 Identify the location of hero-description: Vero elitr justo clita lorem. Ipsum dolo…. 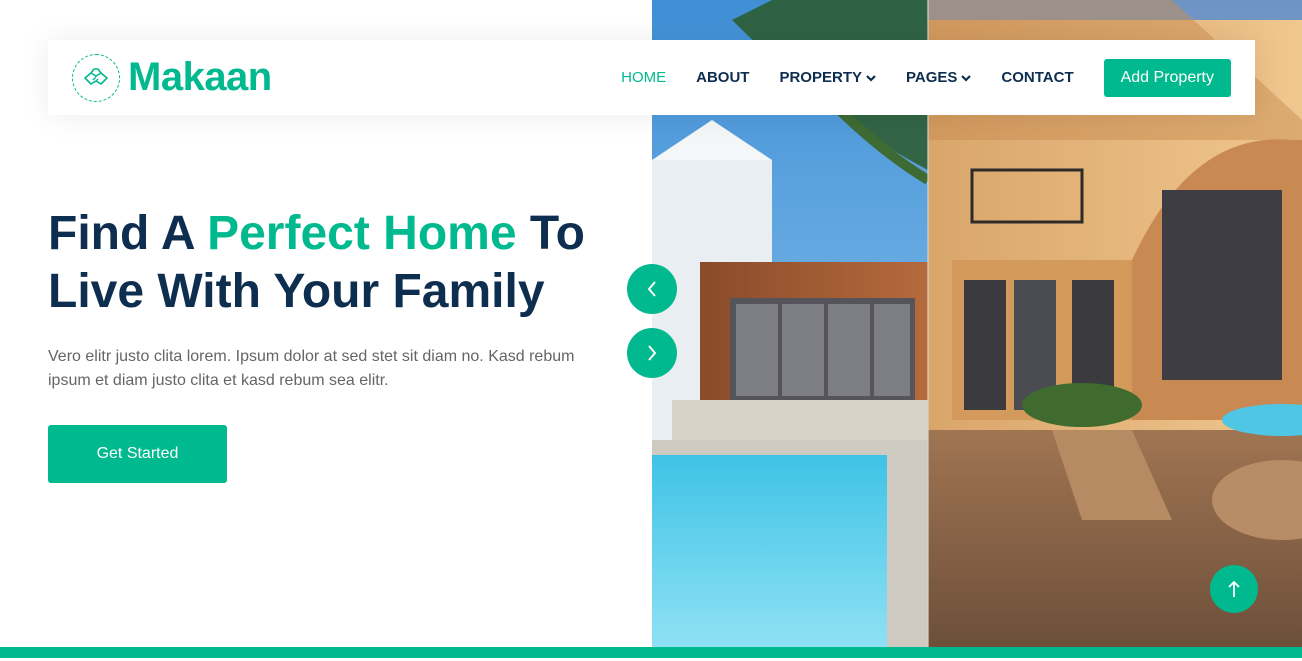
(311, 368).